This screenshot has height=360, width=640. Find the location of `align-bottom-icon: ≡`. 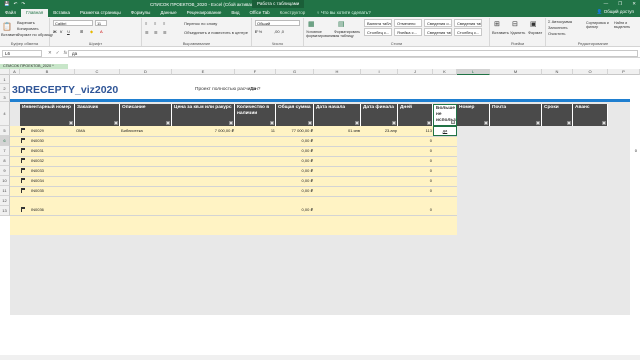

align-bottom-icon: ≡ is located at coordinates (164, 23).